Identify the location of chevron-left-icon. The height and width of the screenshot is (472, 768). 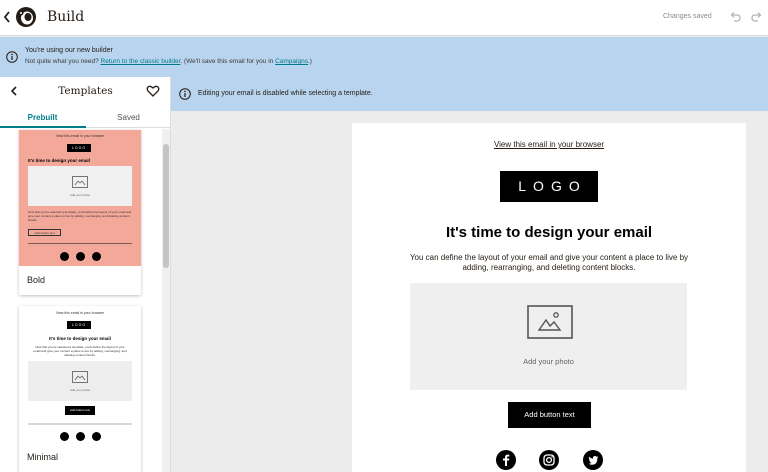
(6, 17).